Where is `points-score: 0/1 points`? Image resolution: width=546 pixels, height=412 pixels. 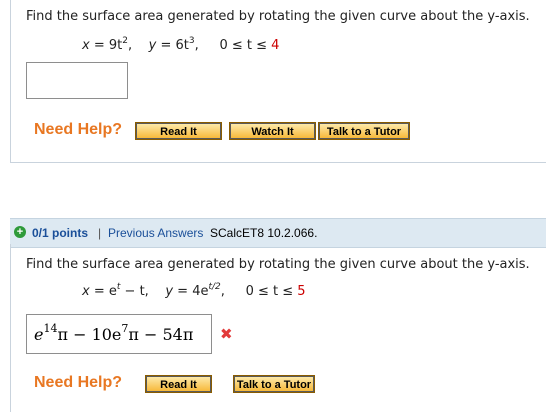
points-score: 0/1 points is located at coordinates (60, 233).